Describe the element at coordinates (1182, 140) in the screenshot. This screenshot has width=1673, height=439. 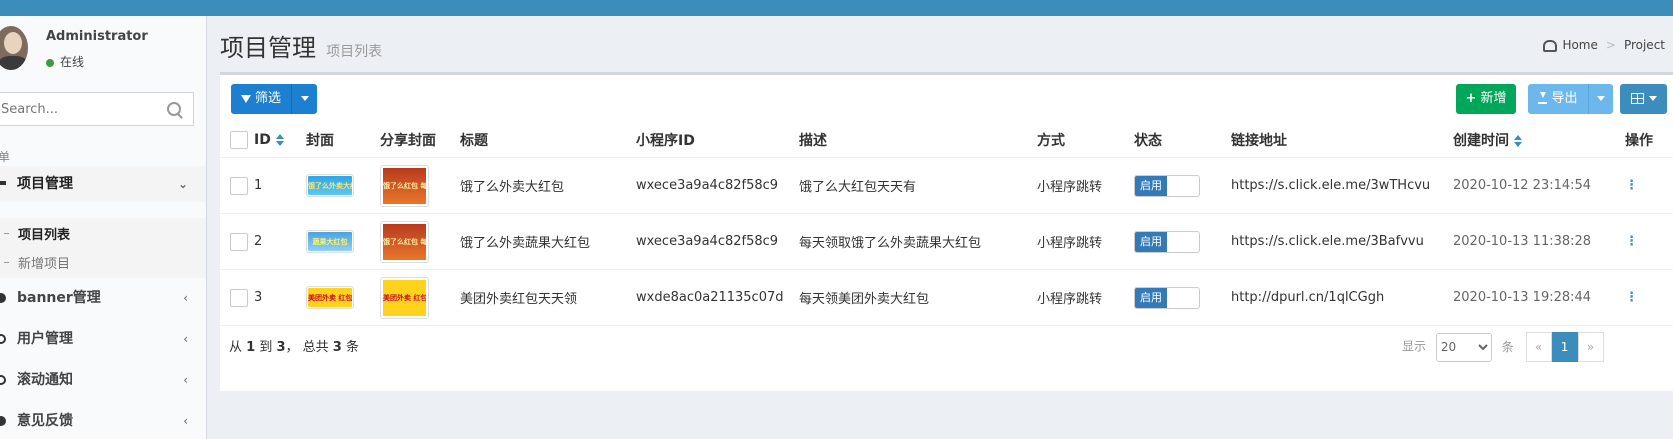
I see `col-status: 状态` at that location.